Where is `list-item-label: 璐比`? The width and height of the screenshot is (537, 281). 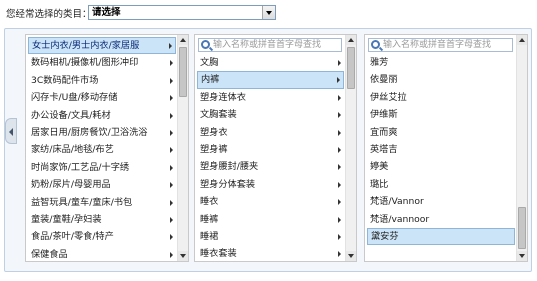
list-item-label: 璐比 is located at coordinates (379, 184).